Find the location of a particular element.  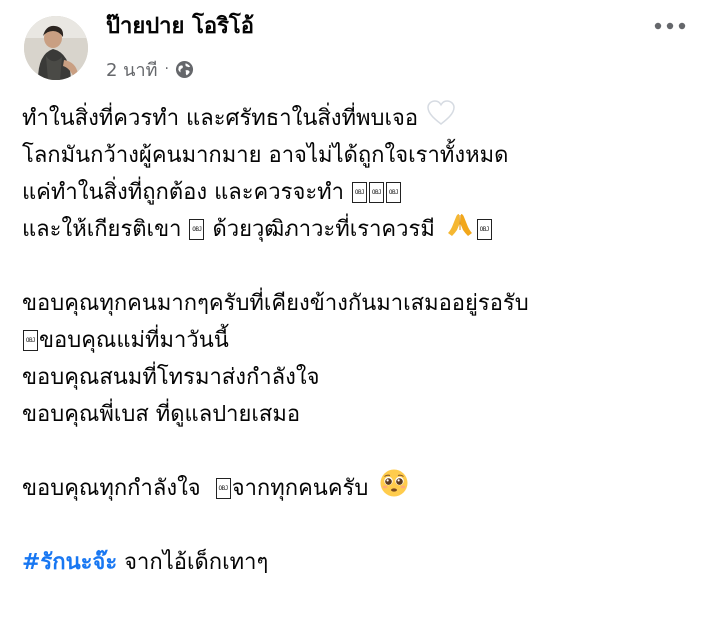

text-line: OBJ ขอบคุณแม่ที่มาวันนี้ is located at coordinates (357, 340).